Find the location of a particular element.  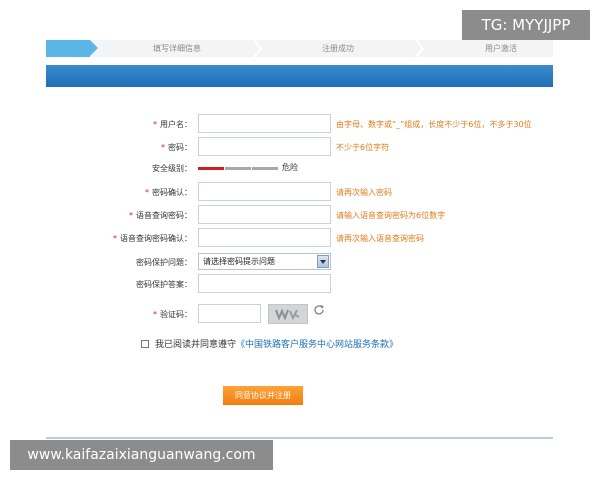

step-2: 注册成功 is located at coordinates (338, 48).